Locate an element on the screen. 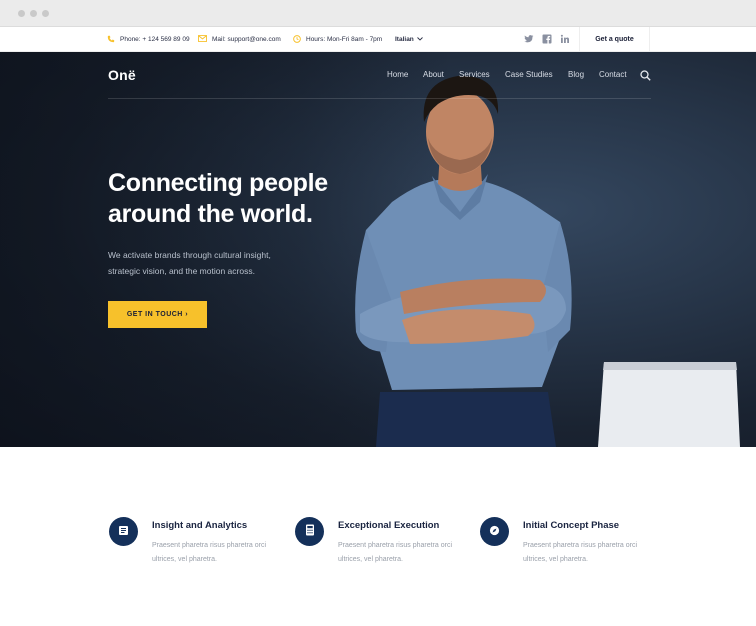 The width and height of the screenshot is (756, 626). window-dot-minimize is located at coordinates (33, 13).